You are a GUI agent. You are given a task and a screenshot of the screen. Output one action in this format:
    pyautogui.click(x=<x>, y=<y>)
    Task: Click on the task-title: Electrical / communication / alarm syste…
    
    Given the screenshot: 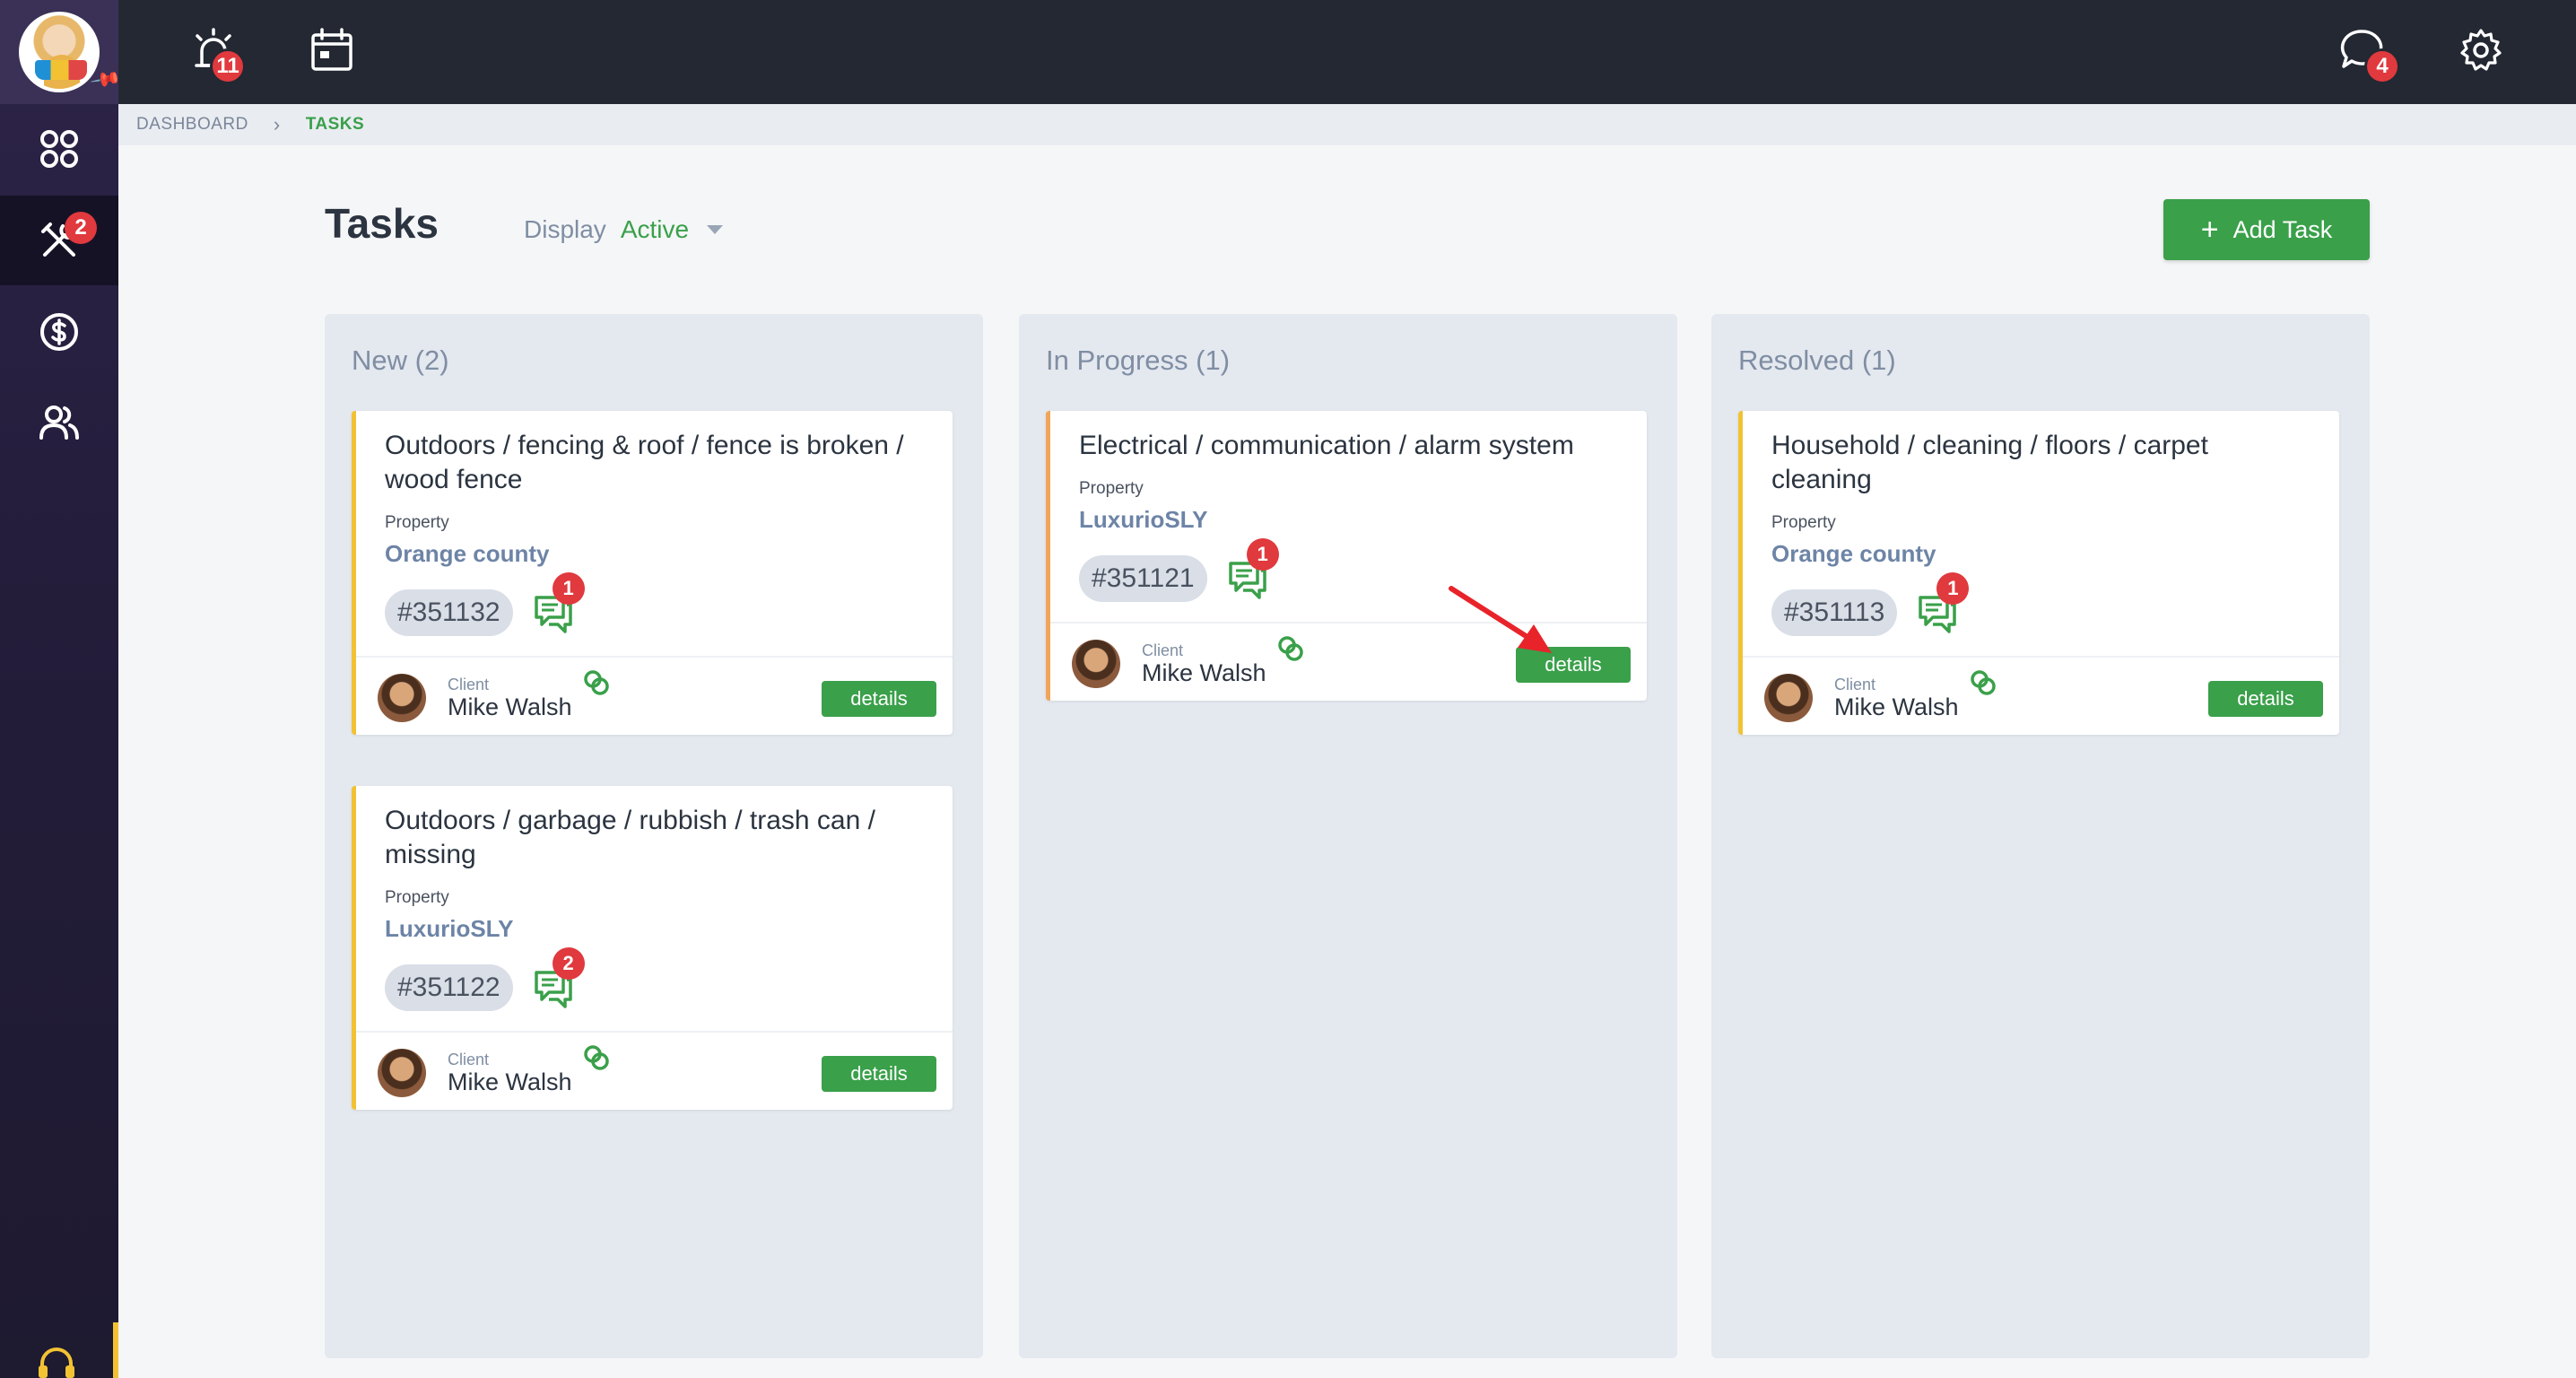 What is the action you would take?
    pyautogui.click(x=1326, y=445)
    